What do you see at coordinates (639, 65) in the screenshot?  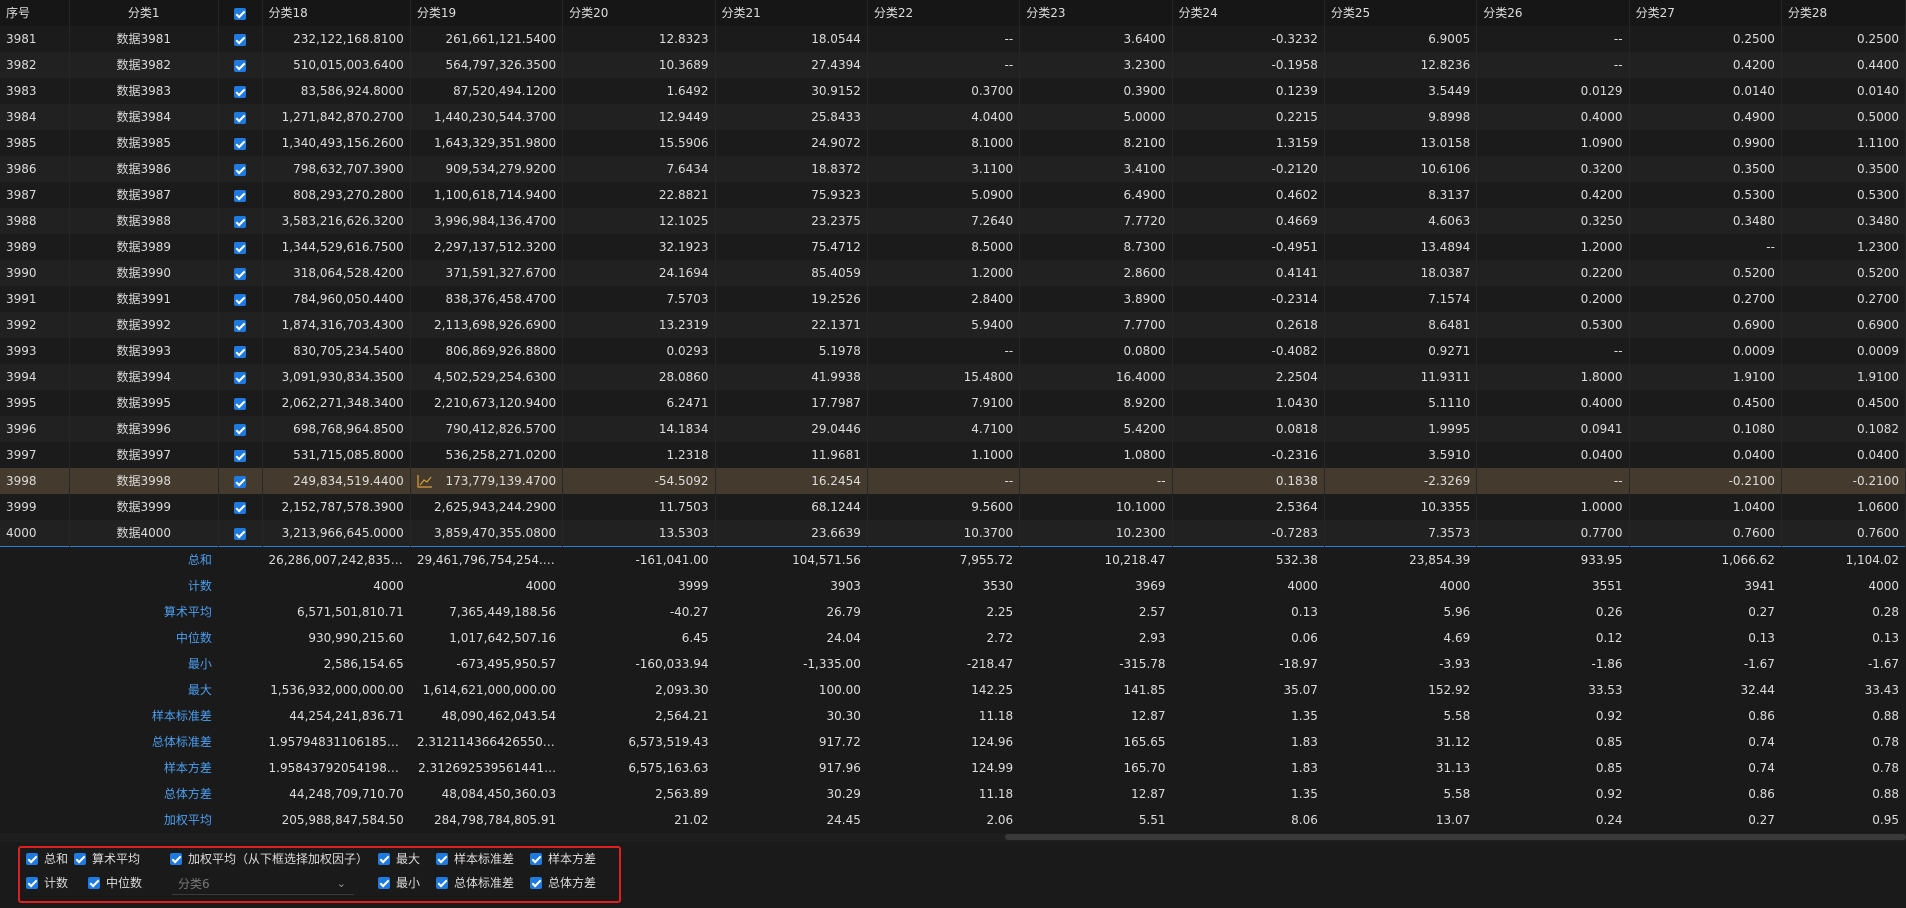 I see `table-cell: 10.3689` at bounding box center [639, 65].